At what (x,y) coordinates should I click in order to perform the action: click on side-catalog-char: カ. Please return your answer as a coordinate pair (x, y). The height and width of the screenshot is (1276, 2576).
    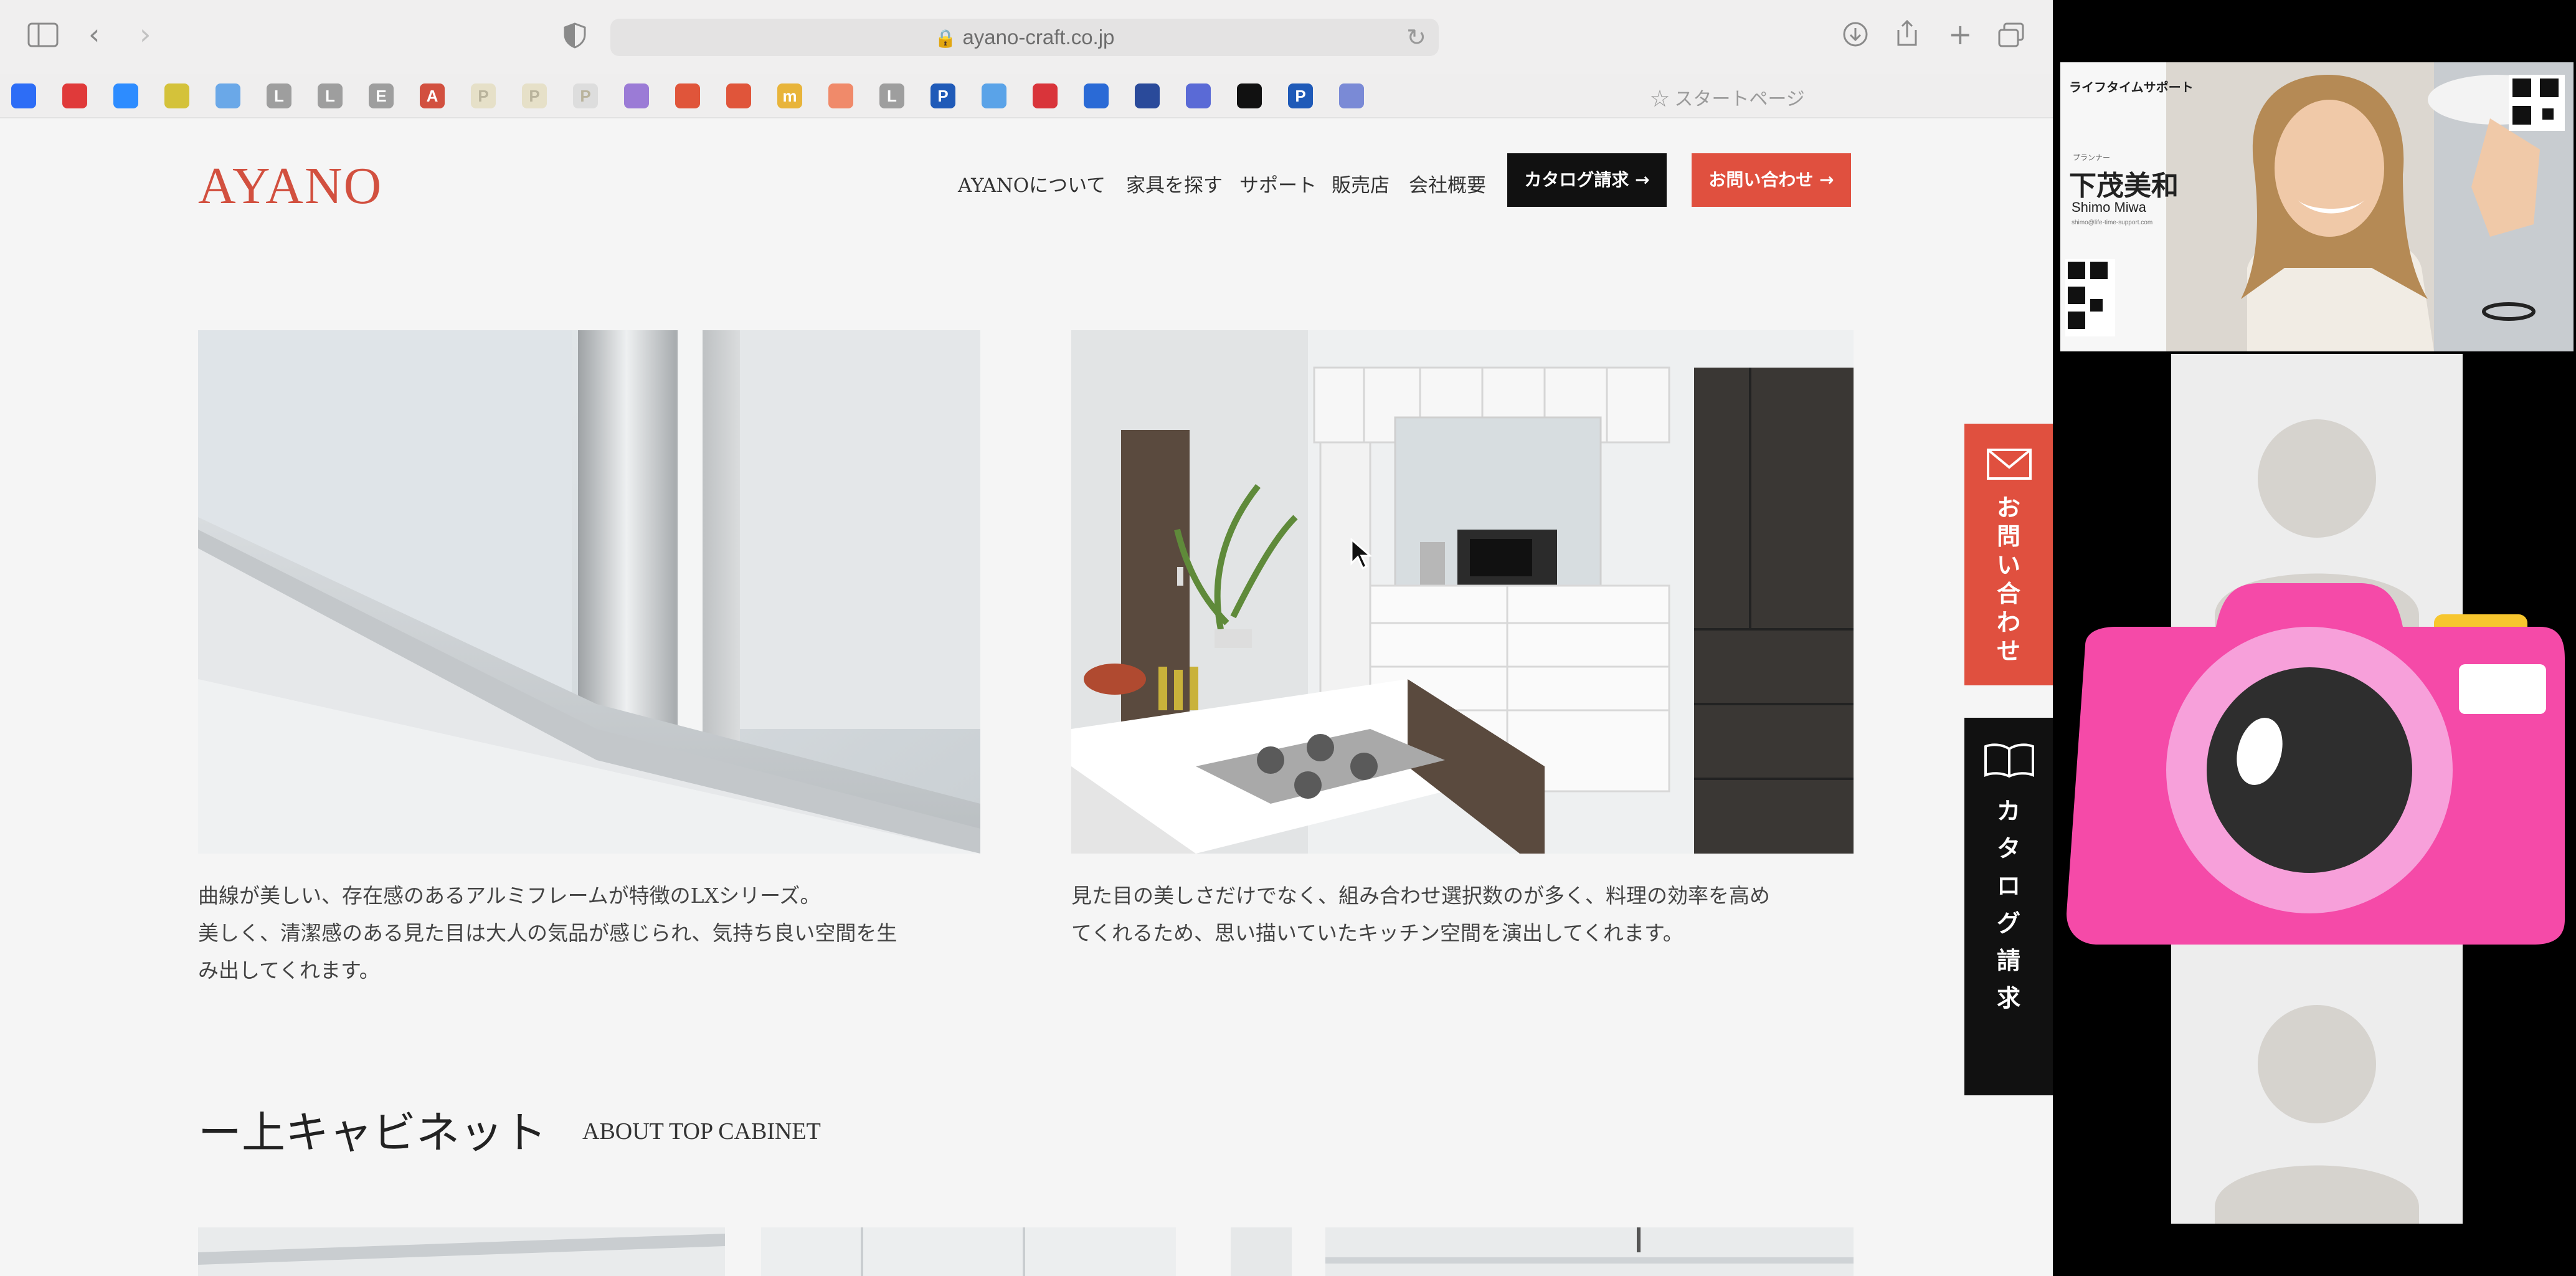
    Looking at the image, I should click on (2008, 811).